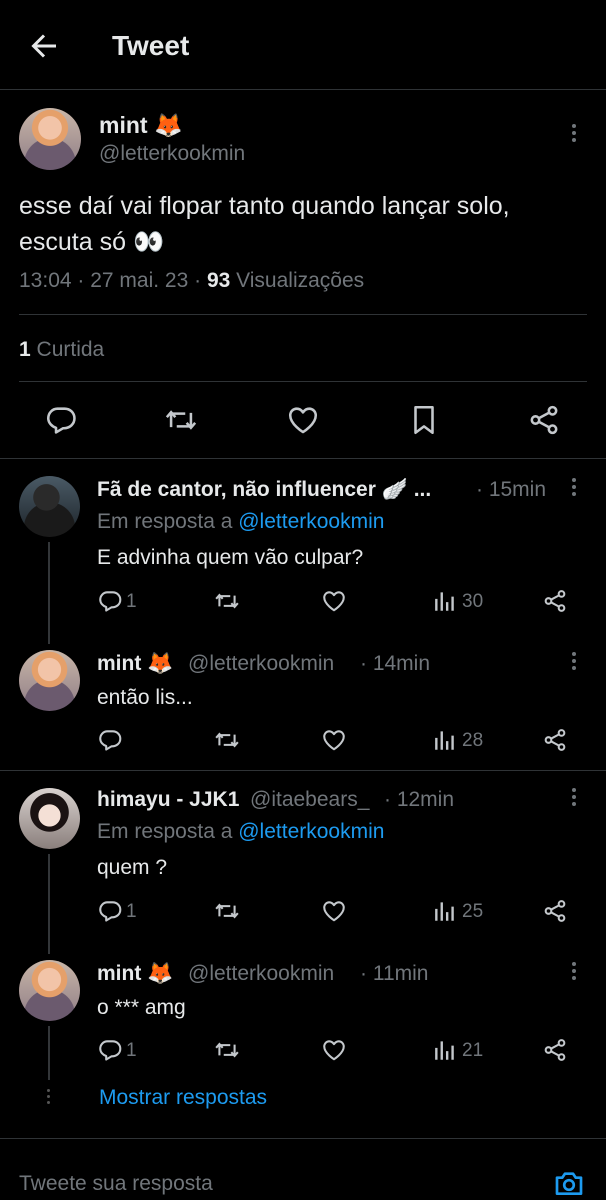 The image size is (606, 1200). I want to click on reply-time: · 11min, so click(394, 973).